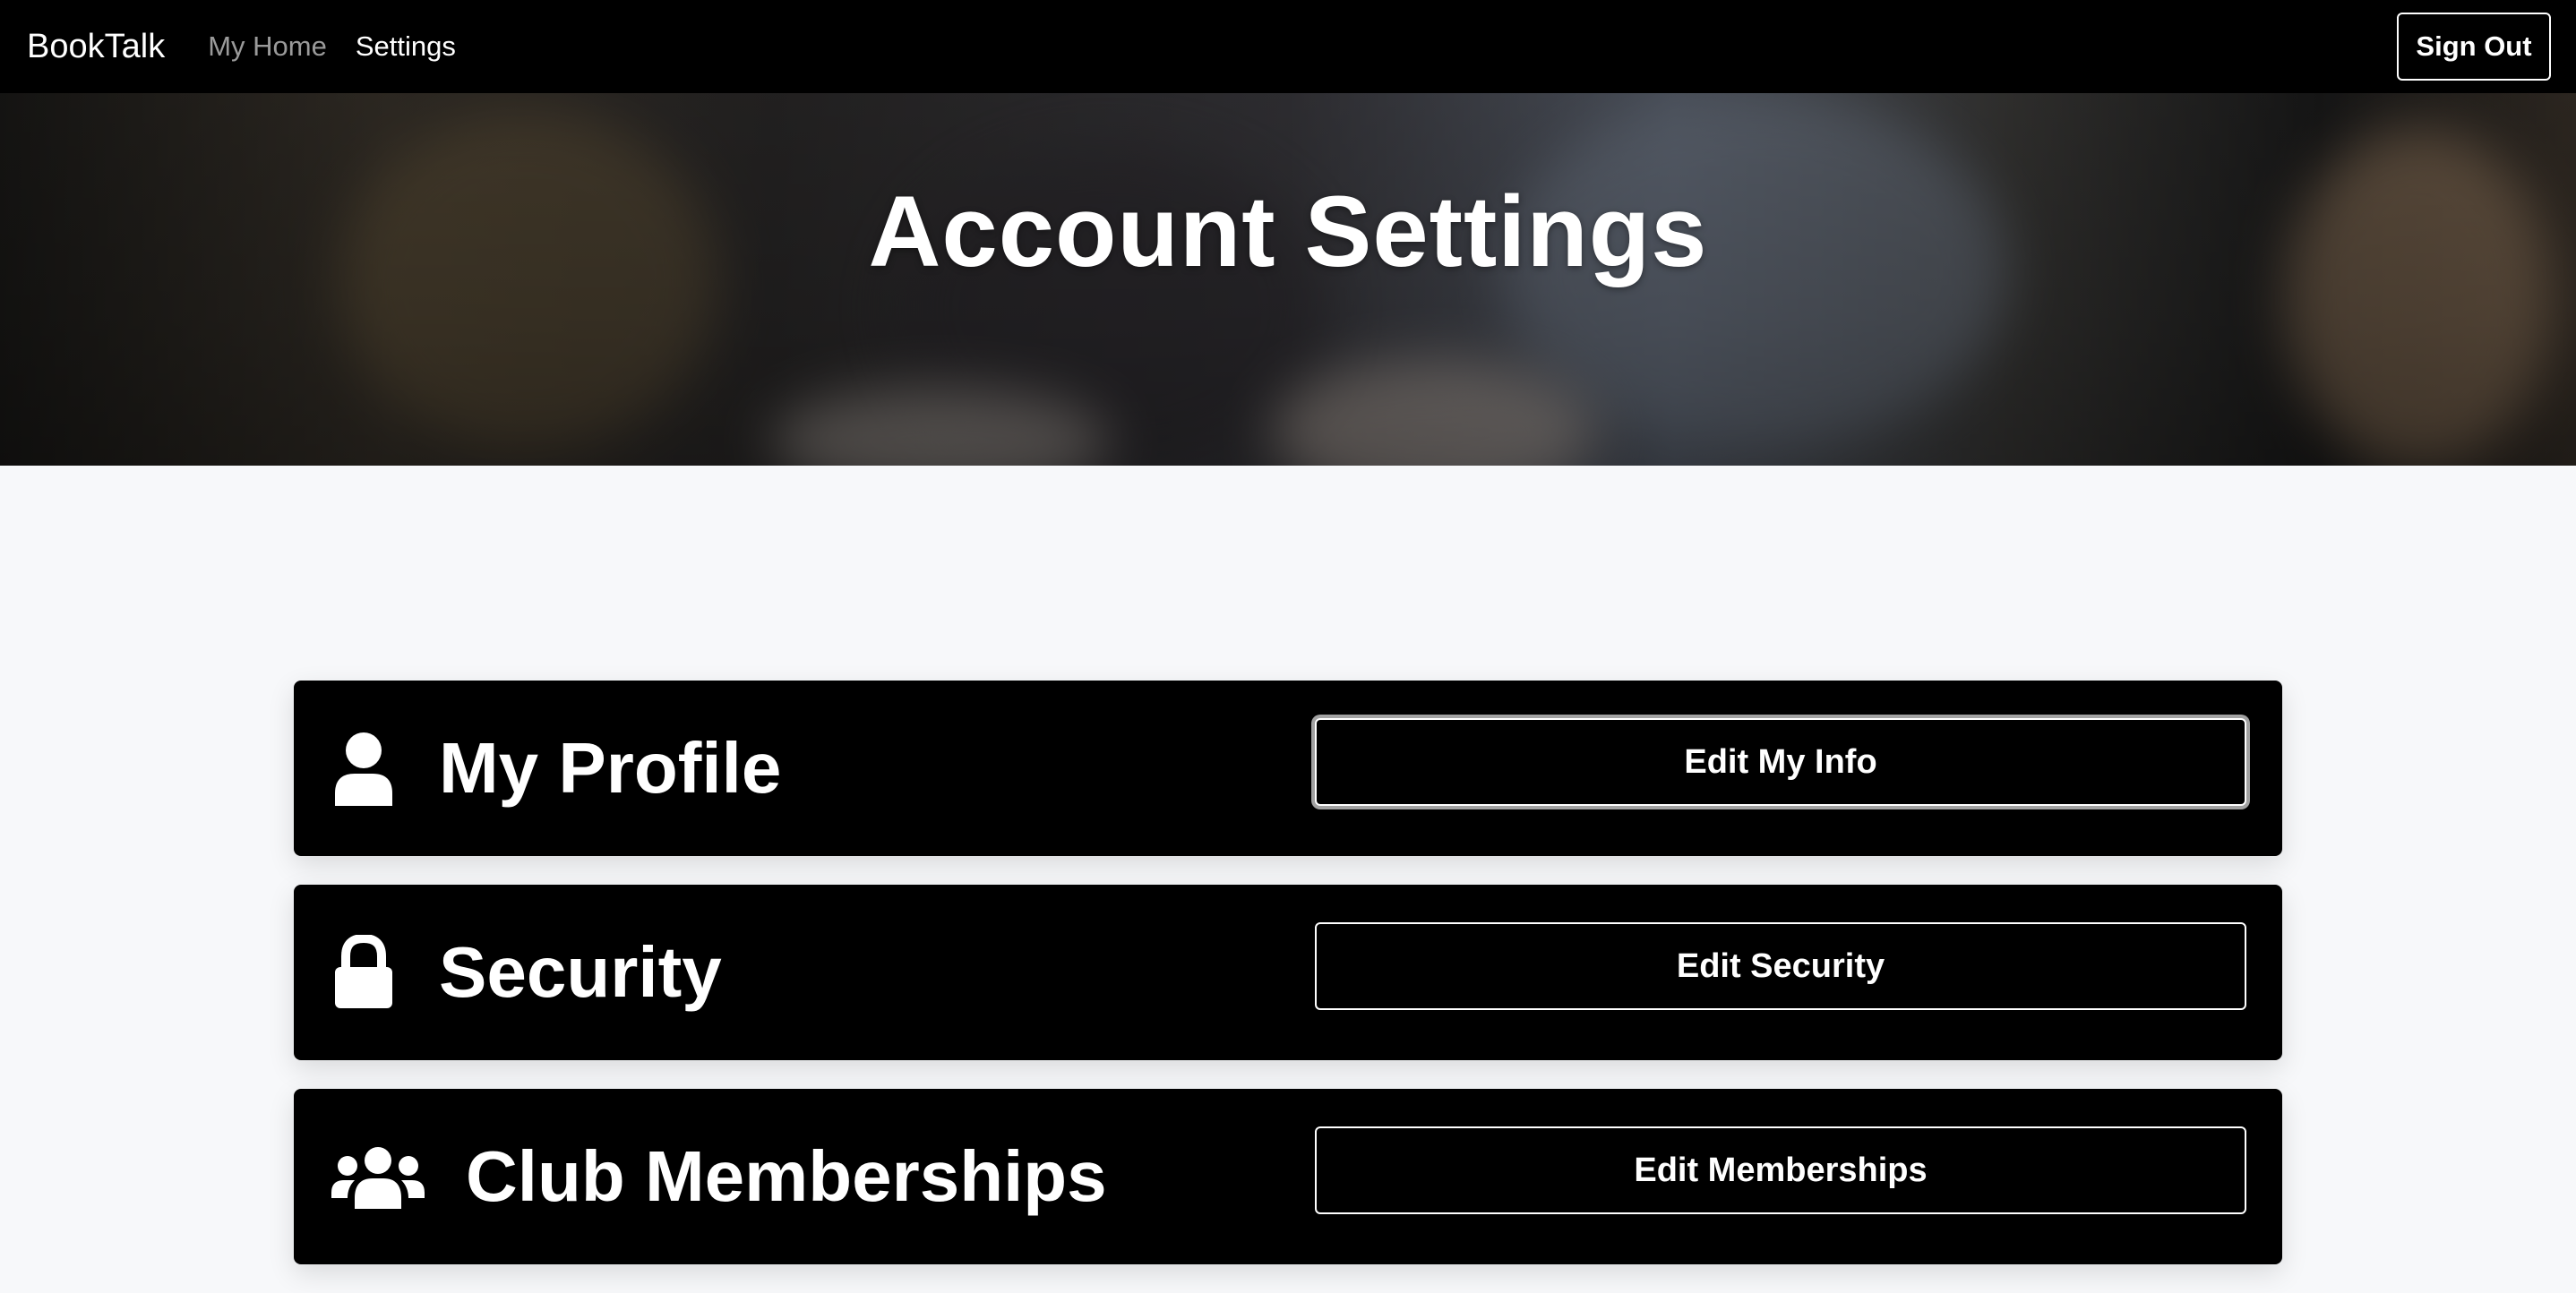  What do you see at coordinates (2474, 47) in the screenshot?
I see `sign-out-button: Sign Out` at bounding box center [2474, 47].